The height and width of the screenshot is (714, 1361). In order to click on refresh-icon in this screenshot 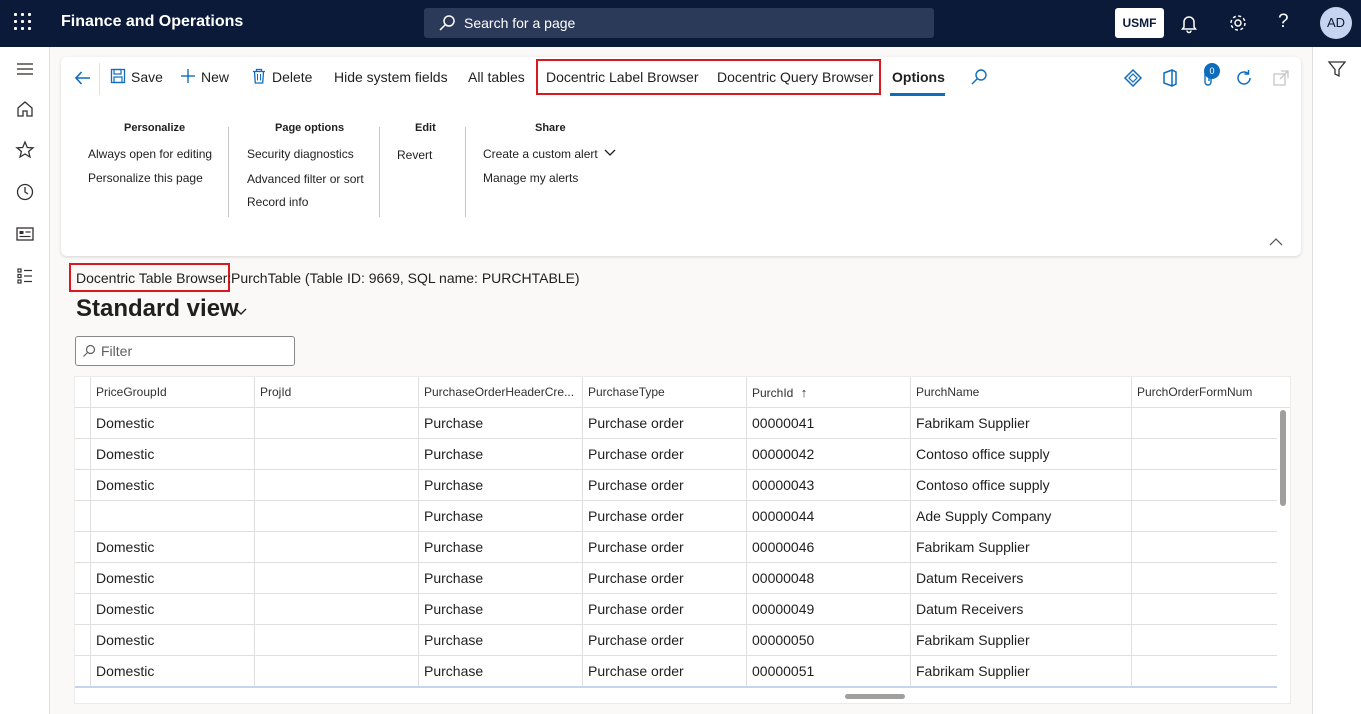, I will do `click(1244, 78)`.